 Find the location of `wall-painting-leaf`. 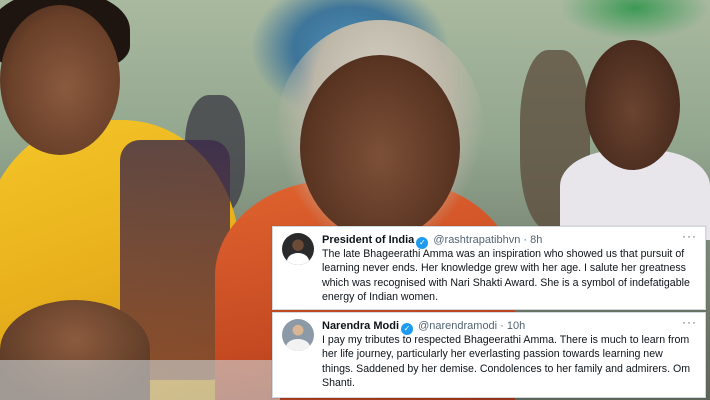

wall-painting-leaf is located at coordinates (635, 20).